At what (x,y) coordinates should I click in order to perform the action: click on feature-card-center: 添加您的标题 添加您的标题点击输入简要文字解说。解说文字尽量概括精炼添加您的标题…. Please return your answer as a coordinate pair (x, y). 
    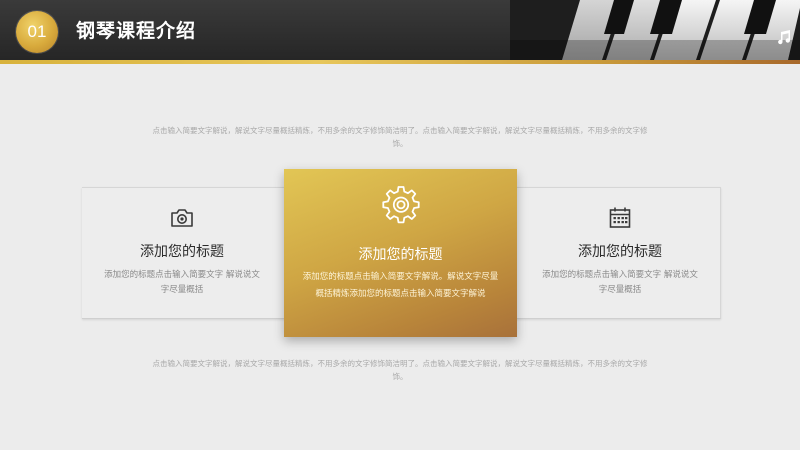
    Looking at the image, I should click on (400, 253).